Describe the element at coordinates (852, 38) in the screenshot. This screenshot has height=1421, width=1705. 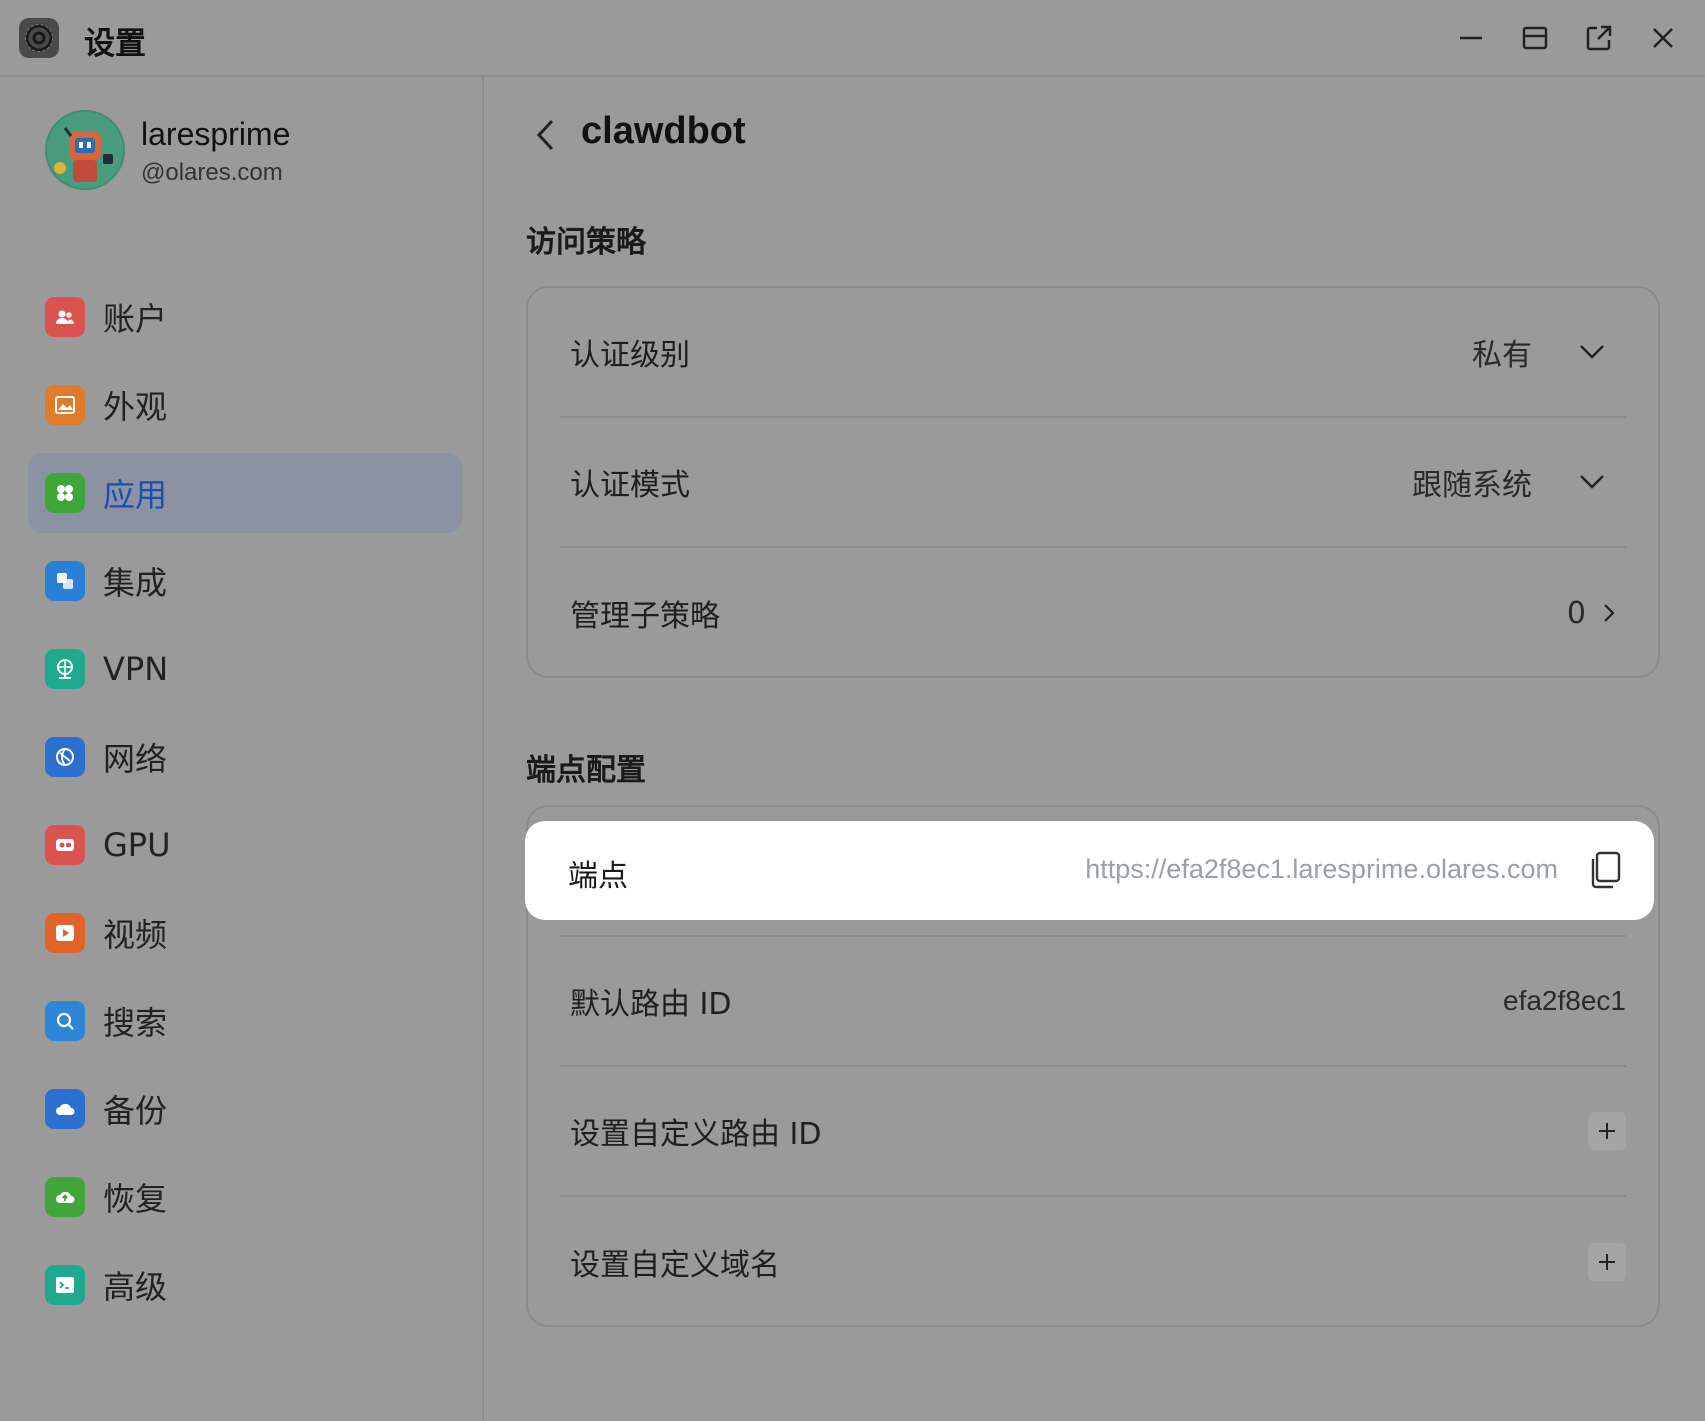
I see `title-bar: 设置` at that location.